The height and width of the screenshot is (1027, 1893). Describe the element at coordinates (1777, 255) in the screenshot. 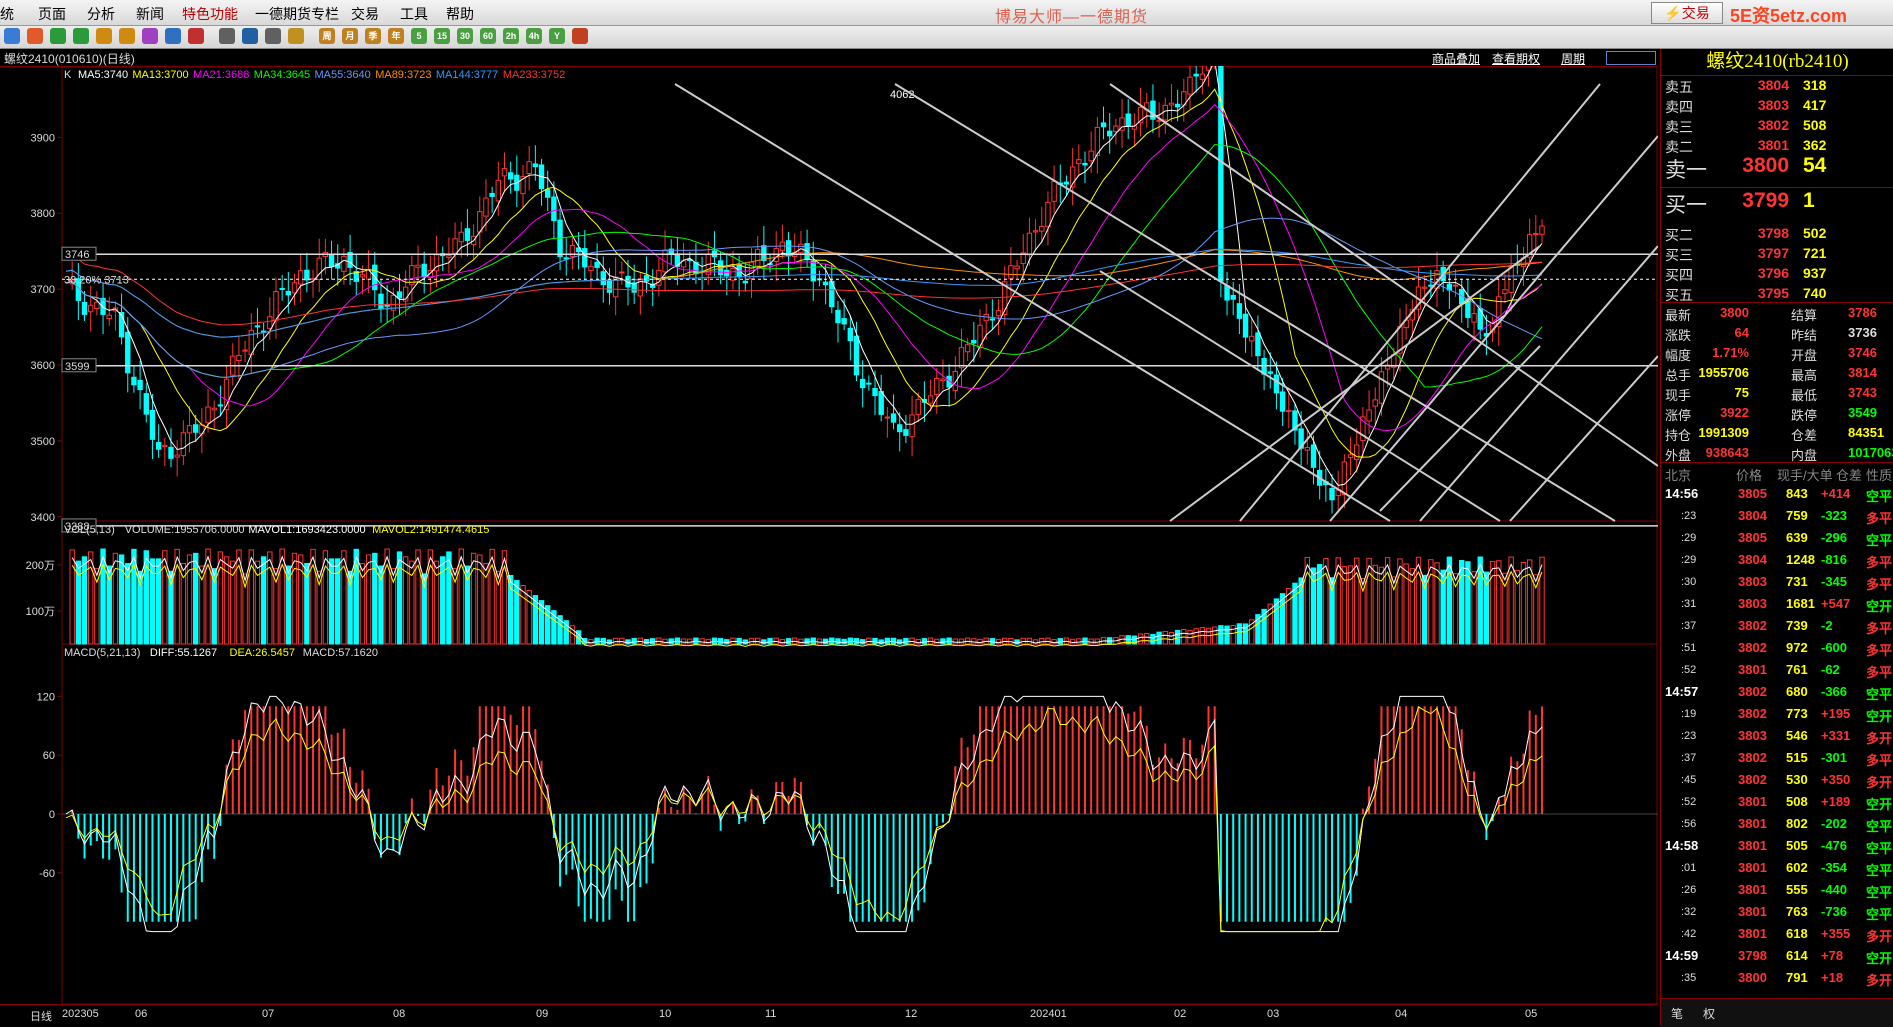

I see `bid-row: 买三 3797 721` at that location.